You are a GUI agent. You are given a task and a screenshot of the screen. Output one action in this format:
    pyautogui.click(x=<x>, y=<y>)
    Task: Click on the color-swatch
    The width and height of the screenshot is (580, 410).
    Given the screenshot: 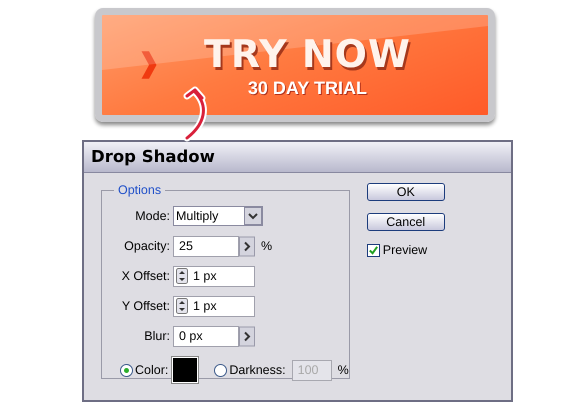 What is the action you would take?
    pyautogui.click(x=185, y=370)
    